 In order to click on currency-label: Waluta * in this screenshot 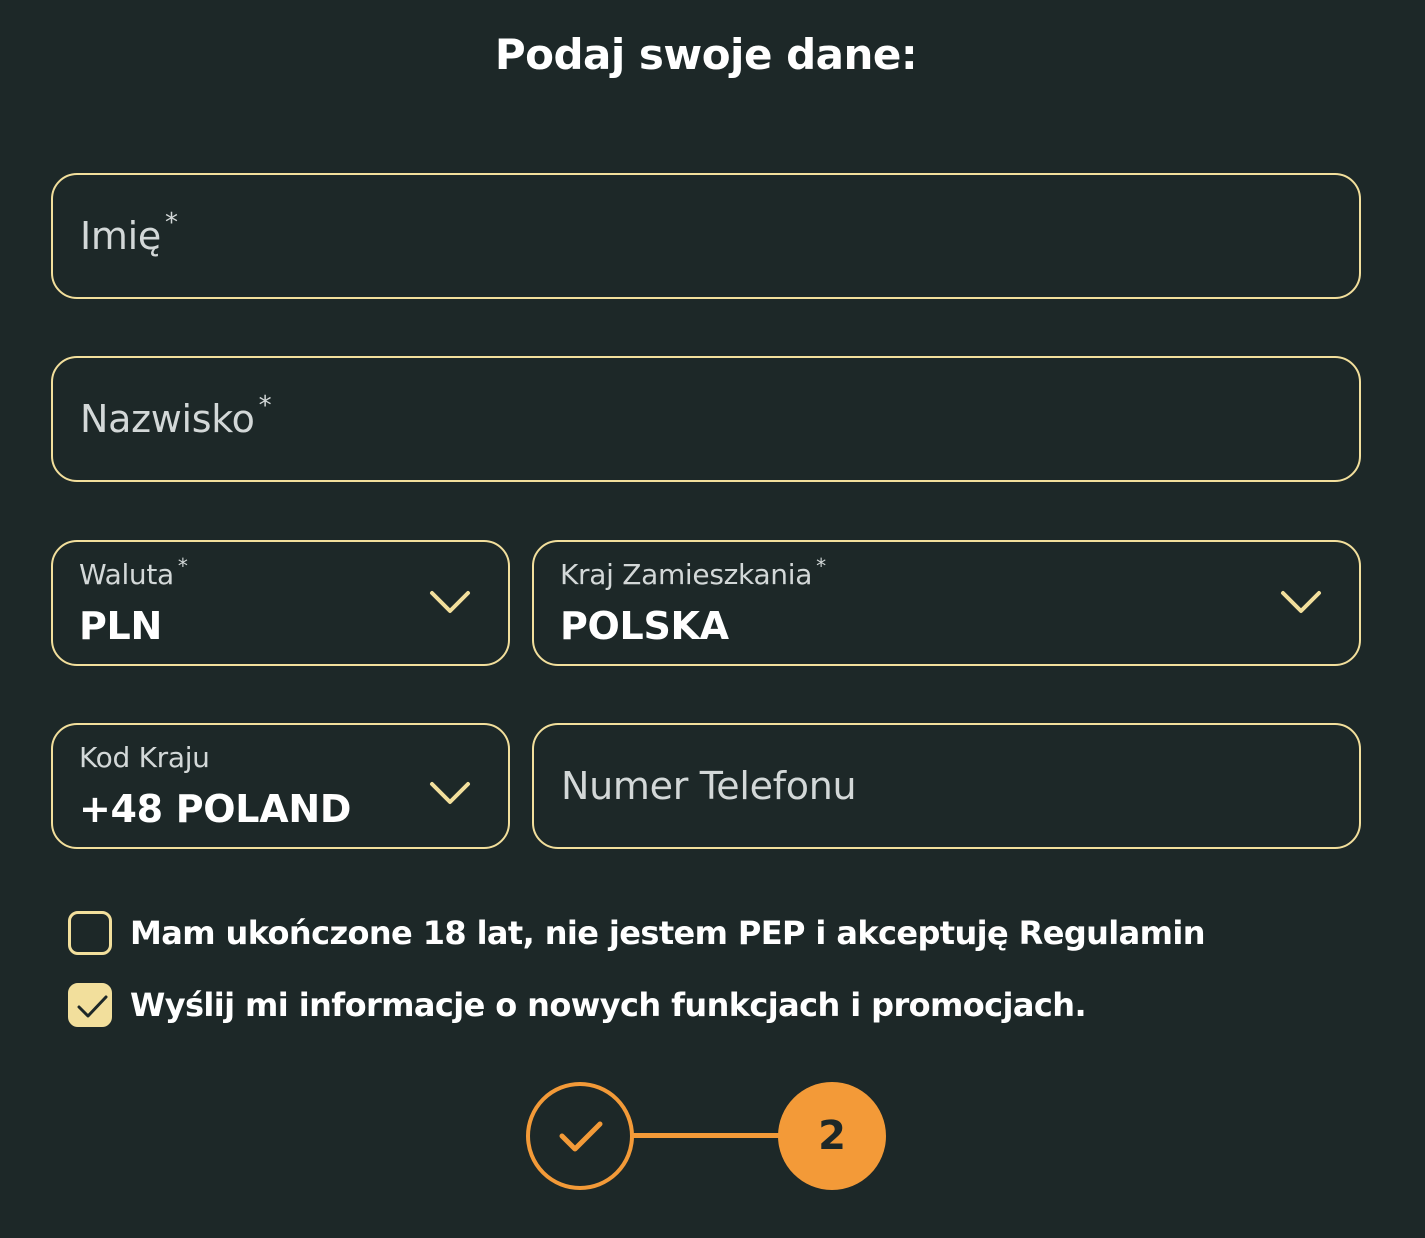, I will do `click(133, 572)`.